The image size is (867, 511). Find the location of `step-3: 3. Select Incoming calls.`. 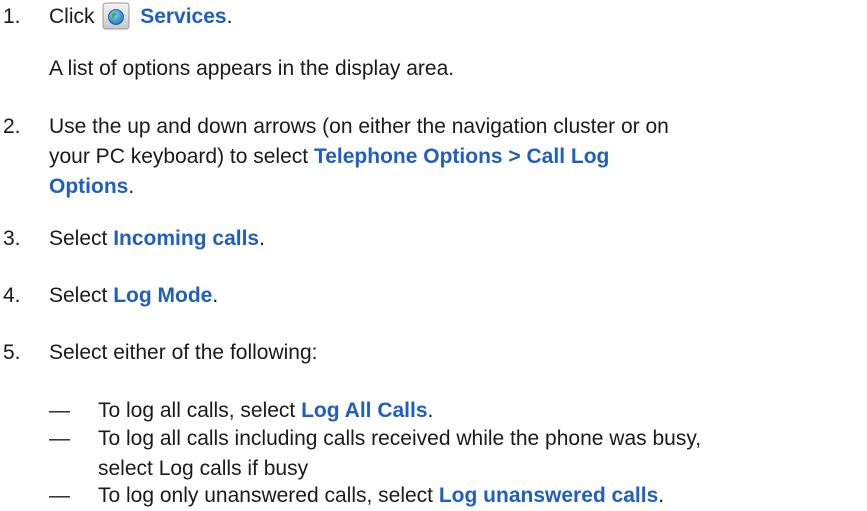

step-3: 3. Select Incoming calls. is located at coordinates (433, 239).